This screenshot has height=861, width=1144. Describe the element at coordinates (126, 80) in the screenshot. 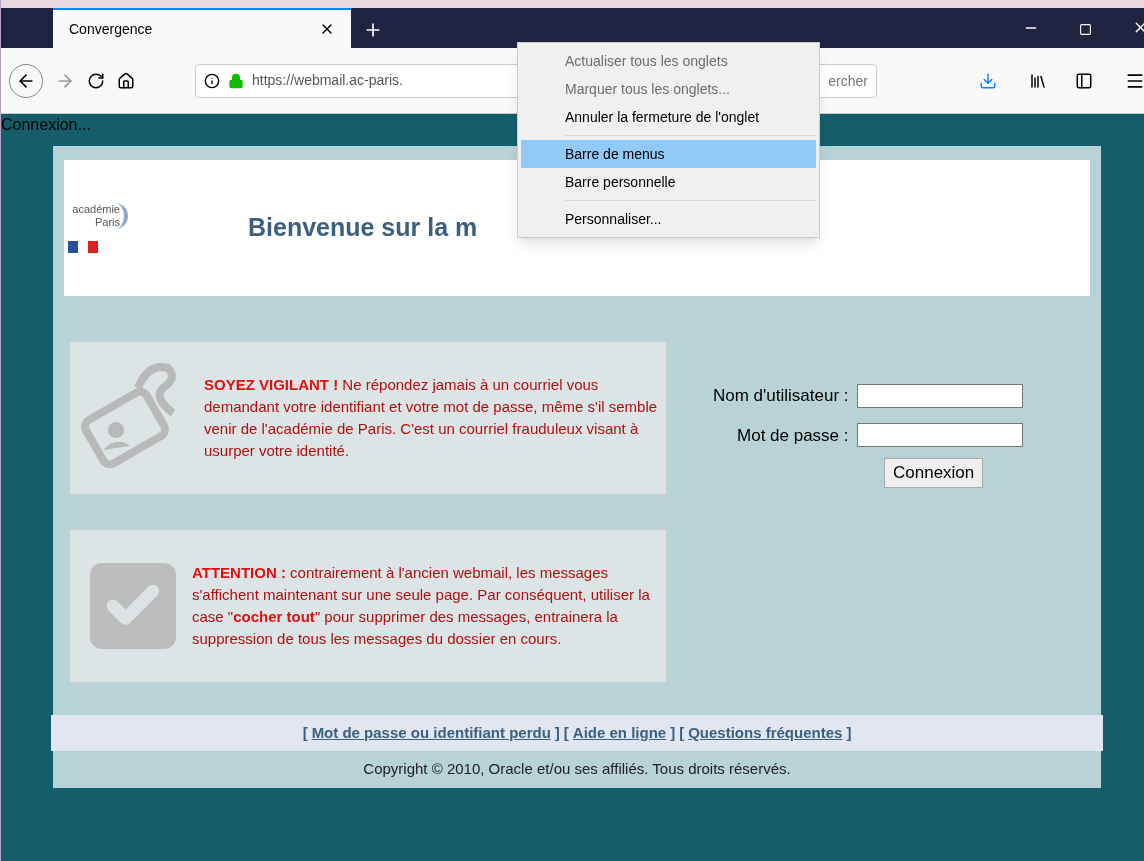

I see `home-icon` at that location.